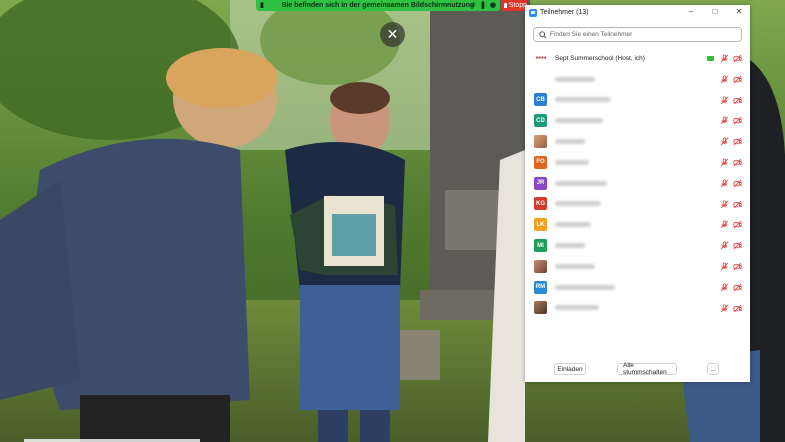 The image size is (785, 442). What do you see at coordinates (637, 162) in the screenshot?
I see `participant-row: FO` at bounding box center [637, 162].